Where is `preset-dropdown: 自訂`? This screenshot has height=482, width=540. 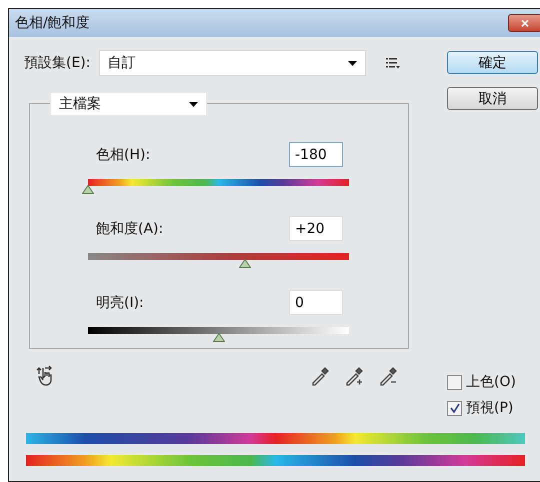 preset-dropdown: 自訂 is located at coordinates (232, 63).